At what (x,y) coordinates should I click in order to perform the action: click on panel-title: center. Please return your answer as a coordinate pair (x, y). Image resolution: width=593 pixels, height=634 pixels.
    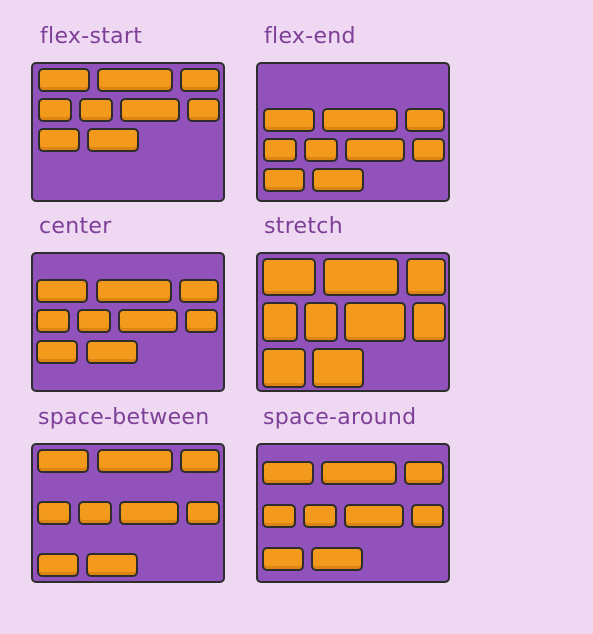
    Looking at the image, I should click on (75, 226).